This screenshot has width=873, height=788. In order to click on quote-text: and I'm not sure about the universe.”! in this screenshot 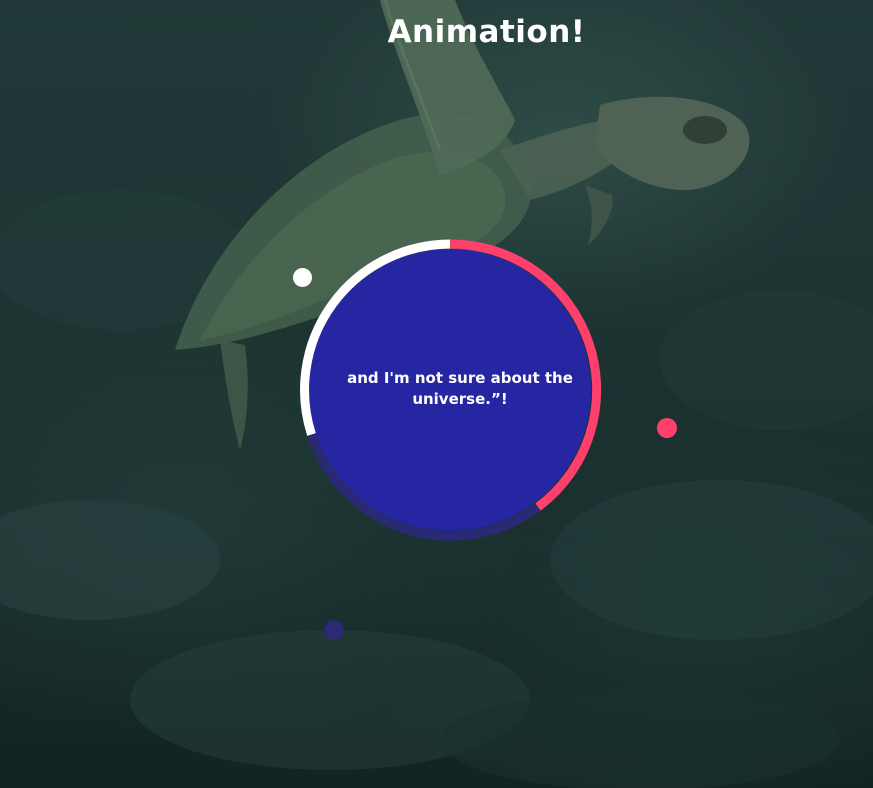, I will do `click(460, 388)`.